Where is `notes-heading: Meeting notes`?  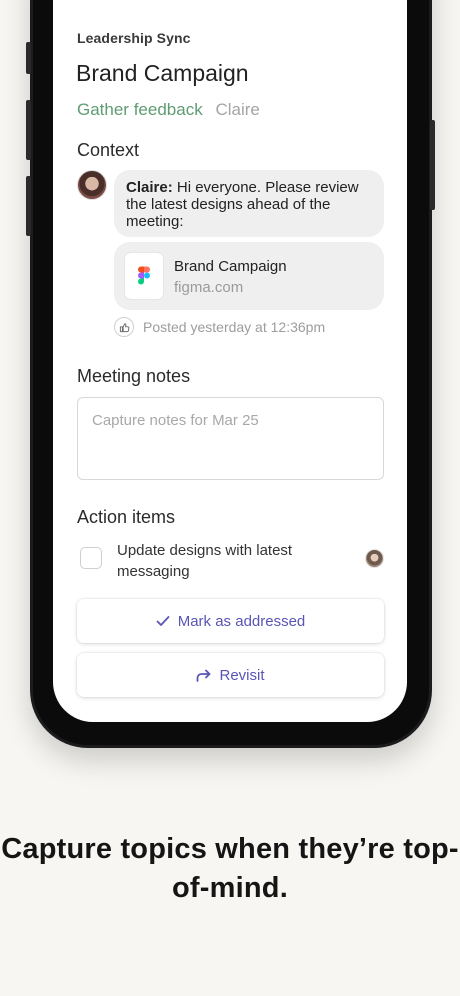
notes-heading: Meeting notes is located at coordinates (134, 376).